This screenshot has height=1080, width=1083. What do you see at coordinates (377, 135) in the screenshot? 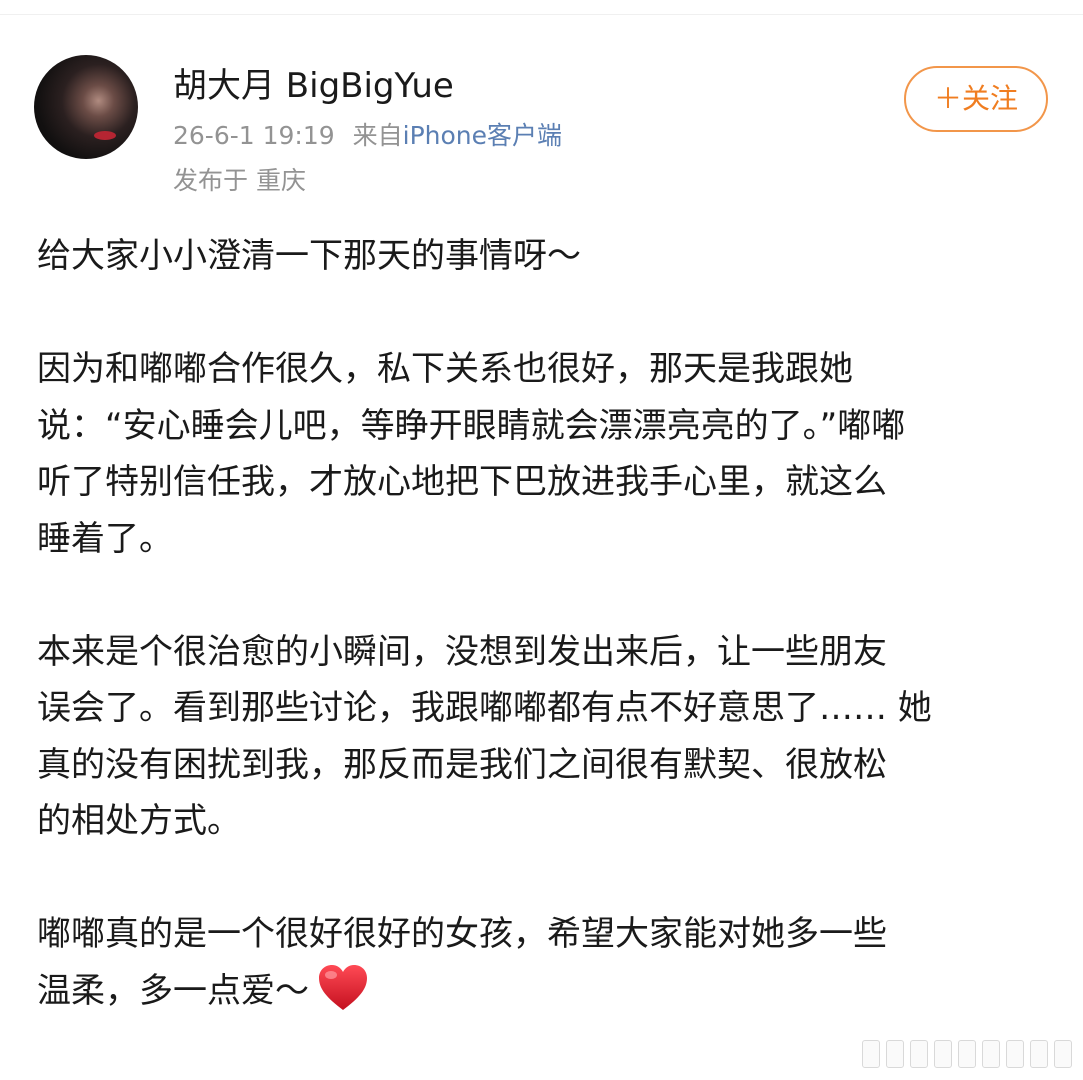
I see `source-prefix: 来自` at bounding box center [377, 135].